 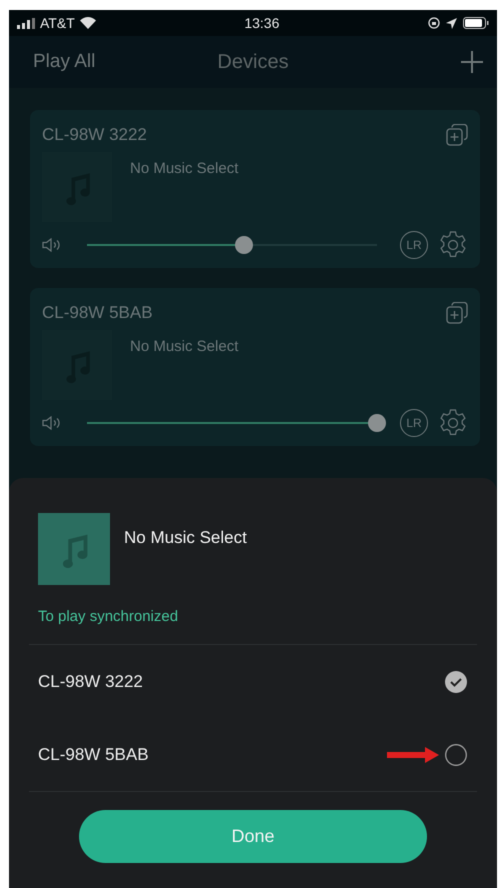 I want to click on carrier-name: AT&T, so click(x=57, y=23).